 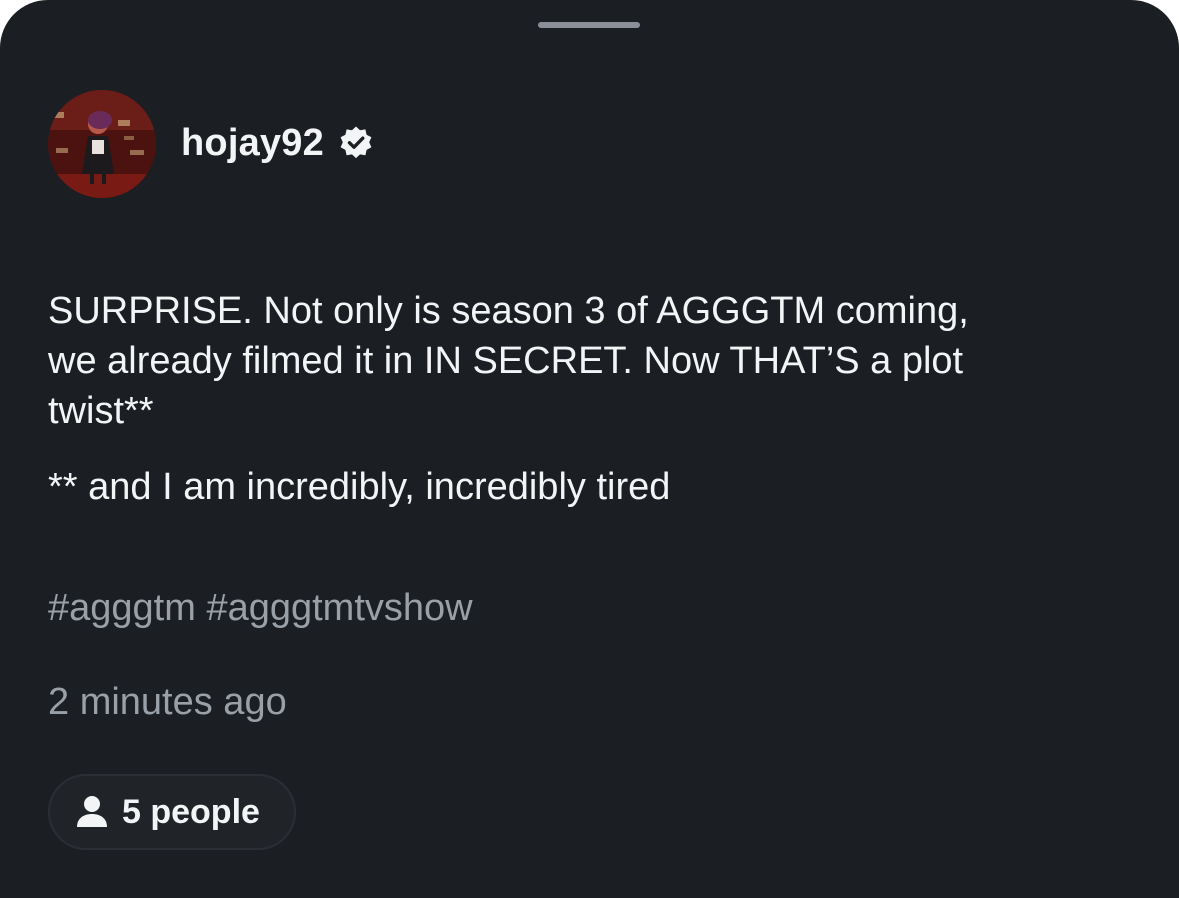 I want to click on avatar-photo, so click(x=102, y=144).